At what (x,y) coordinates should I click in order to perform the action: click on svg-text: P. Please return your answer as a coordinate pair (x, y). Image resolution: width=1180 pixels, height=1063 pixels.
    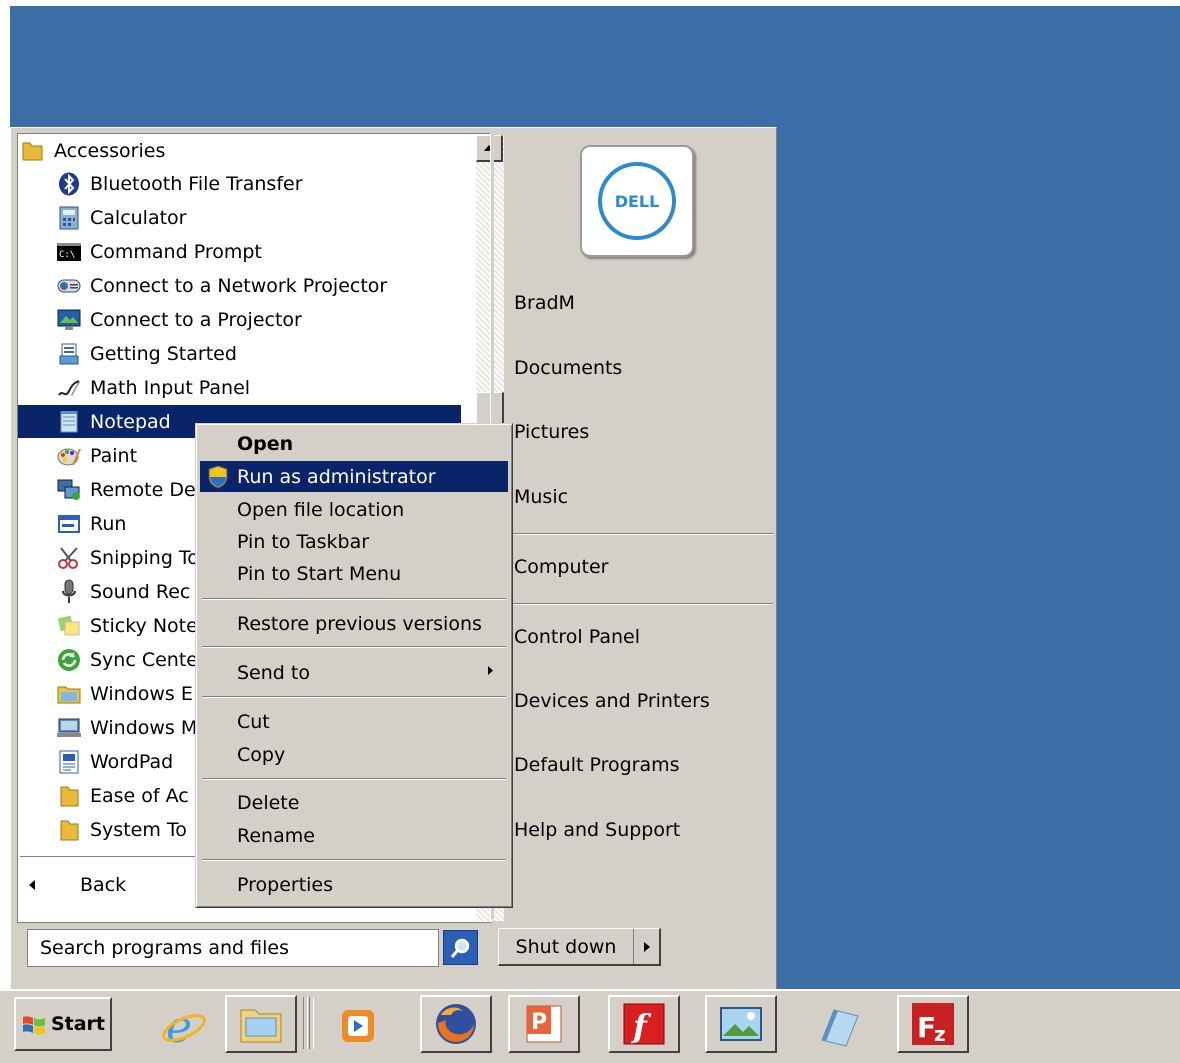
    Looking at the image, I should click on (539, 1022).